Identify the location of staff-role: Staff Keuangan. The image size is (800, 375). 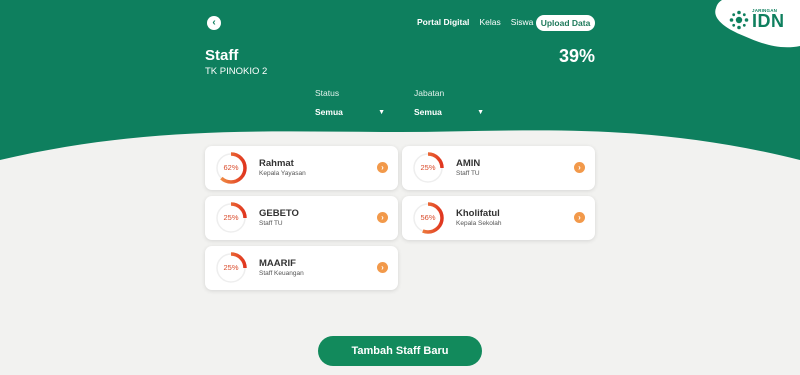
(281, 273).